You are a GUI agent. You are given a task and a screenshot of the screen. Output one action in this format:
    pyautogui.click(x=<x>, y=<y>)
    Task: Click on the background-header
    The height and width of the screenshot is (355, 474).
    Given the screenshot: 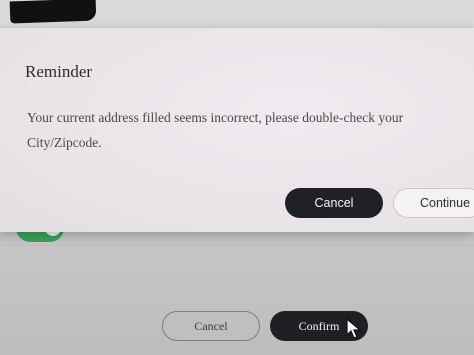 What is the action you would take?
    pyautogui.click(x=237, y=15)
    